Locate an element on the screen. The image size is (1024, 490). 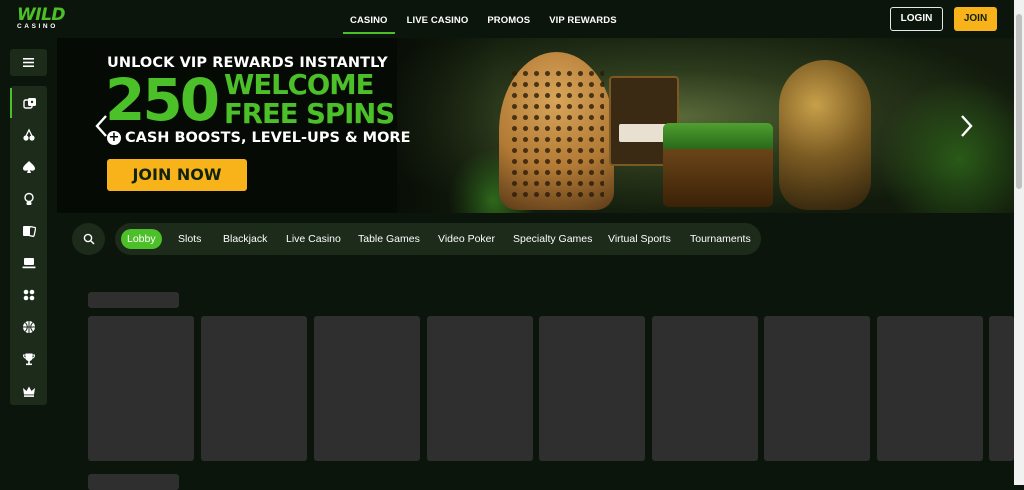
hero-foliage-right is located at coordinates (945, 145).